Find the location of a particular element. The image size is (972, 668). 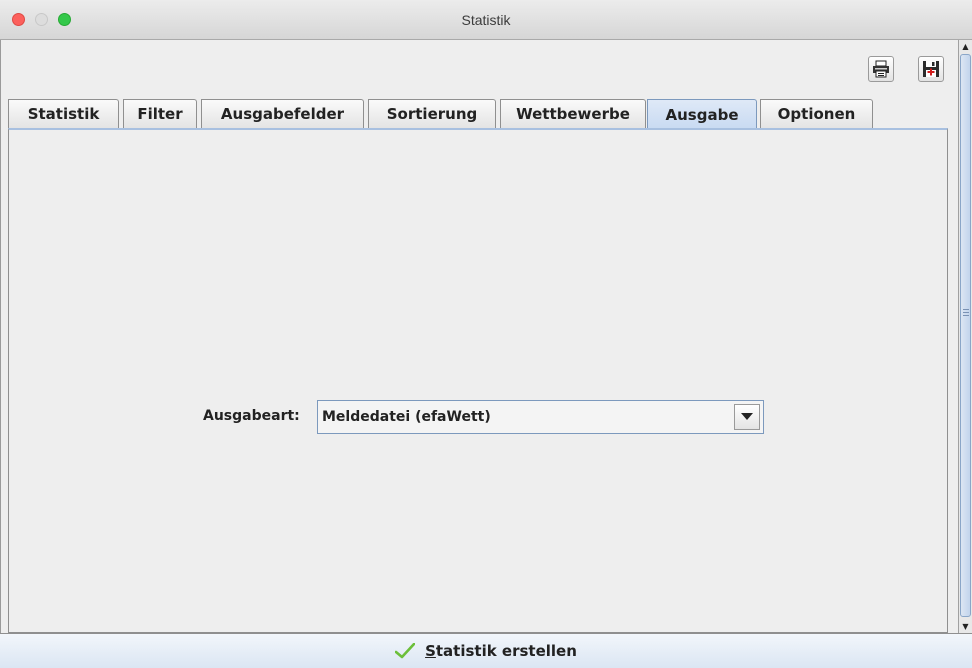

save-button is located at coordinates (931, 69).